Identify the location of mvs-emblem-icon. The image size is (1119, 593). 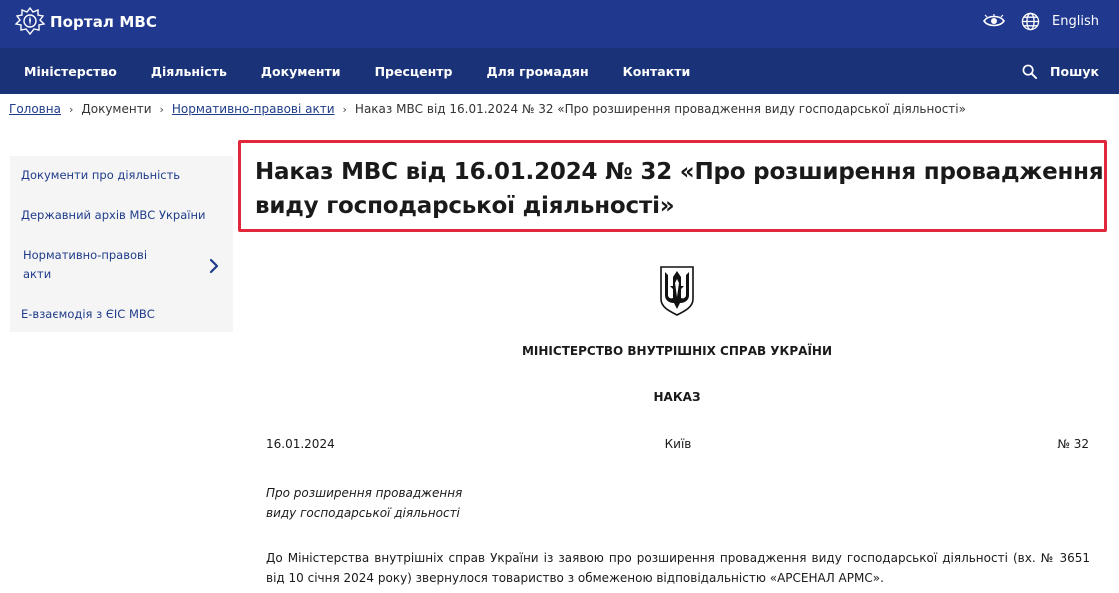
(30, 21).